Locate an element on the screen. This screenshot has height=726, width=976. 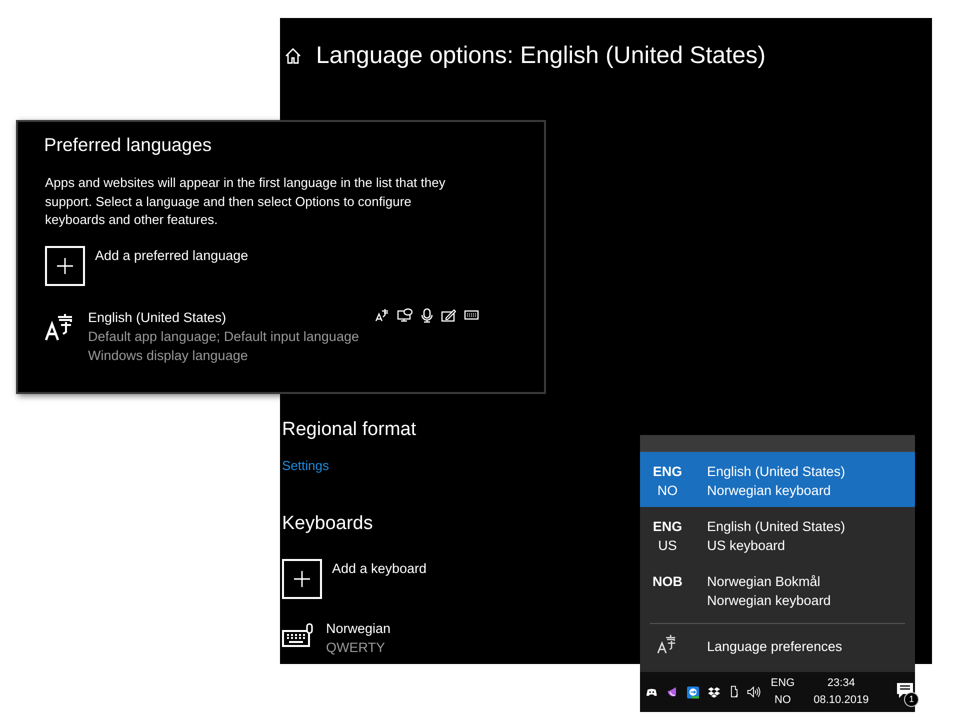
input-method-item: ENG NO English (United States) Norwegian keyboard is located at coordinates (777, 479).